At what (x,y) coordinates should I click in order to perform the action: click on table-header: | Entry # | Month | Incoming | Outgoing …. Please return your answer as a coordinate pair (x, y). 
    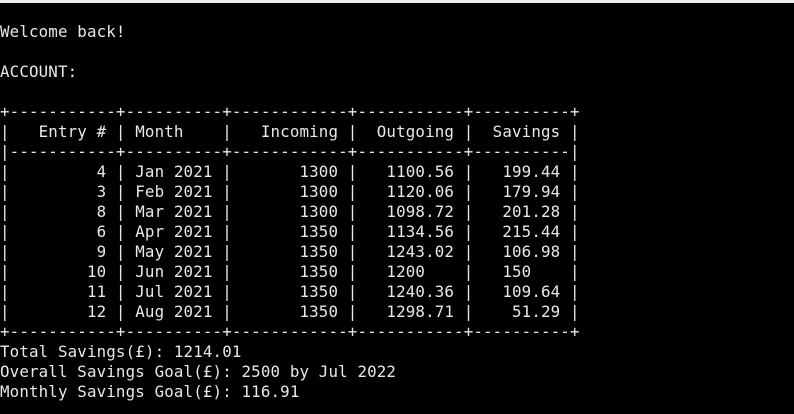
    Looking at the image, I should click on (290, 131).